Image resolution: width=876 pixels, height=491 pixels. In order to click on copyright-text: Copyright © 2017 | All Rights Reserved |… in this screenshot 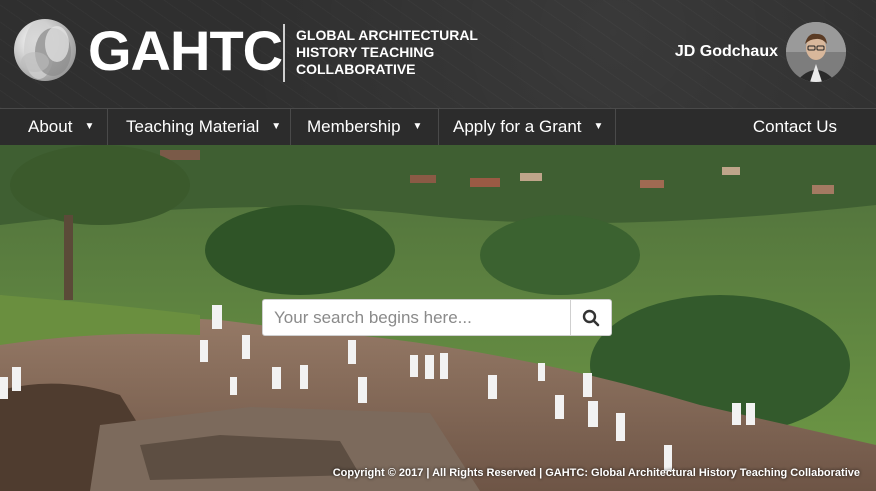, I will do `click(596, 473)`.